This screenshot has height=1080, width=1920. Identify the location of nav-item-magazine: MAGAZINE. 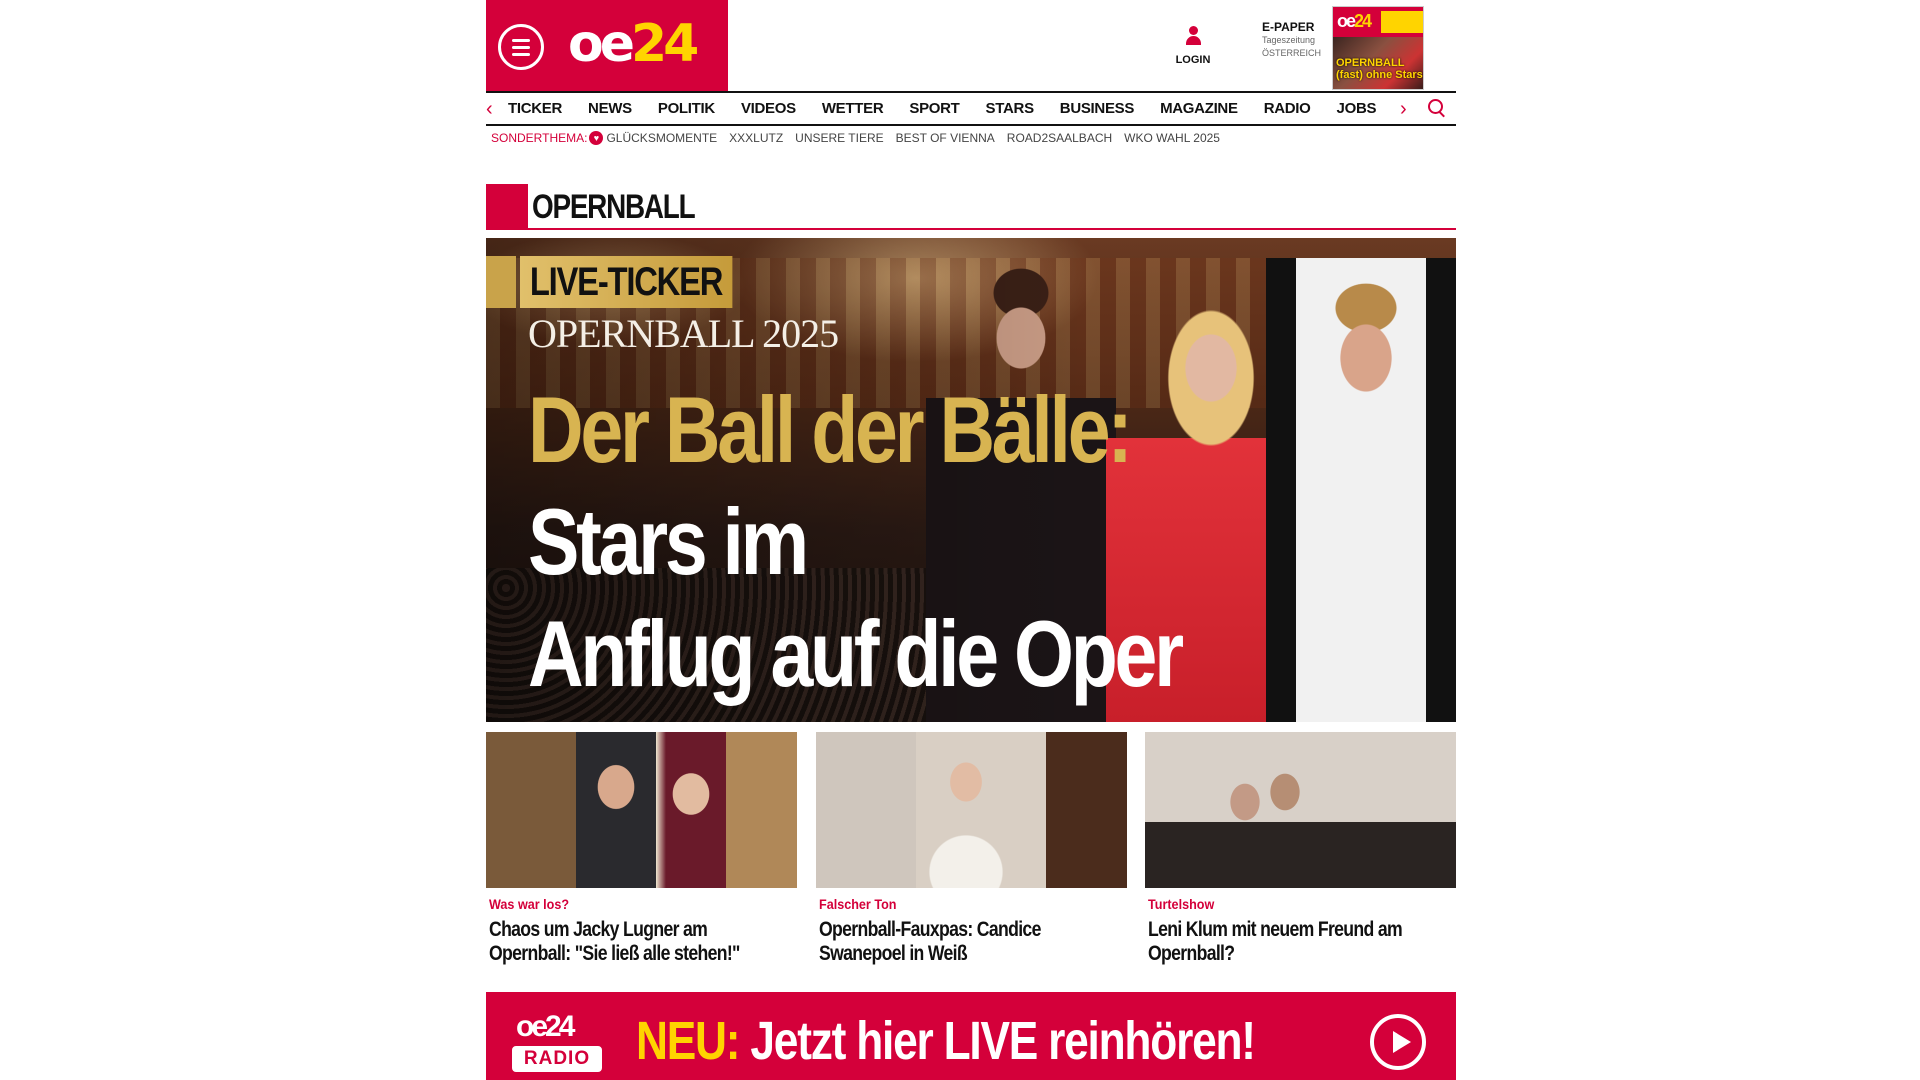
(1199, 108).